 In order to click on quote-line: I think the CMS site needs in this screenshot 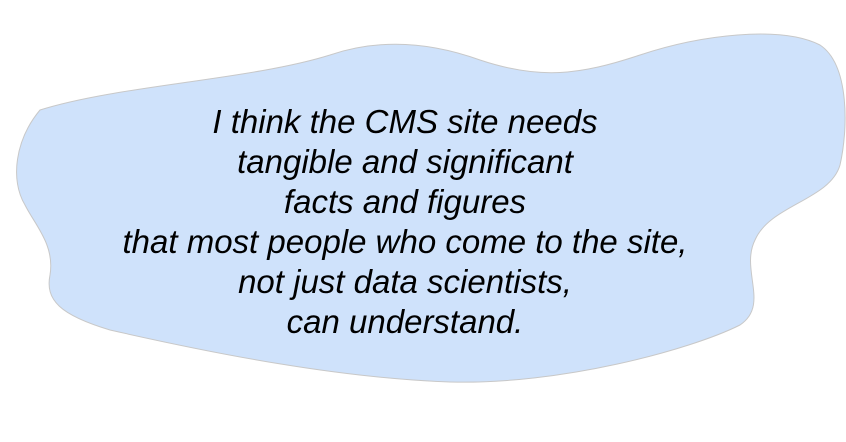, I will do `click(405, 121)`.